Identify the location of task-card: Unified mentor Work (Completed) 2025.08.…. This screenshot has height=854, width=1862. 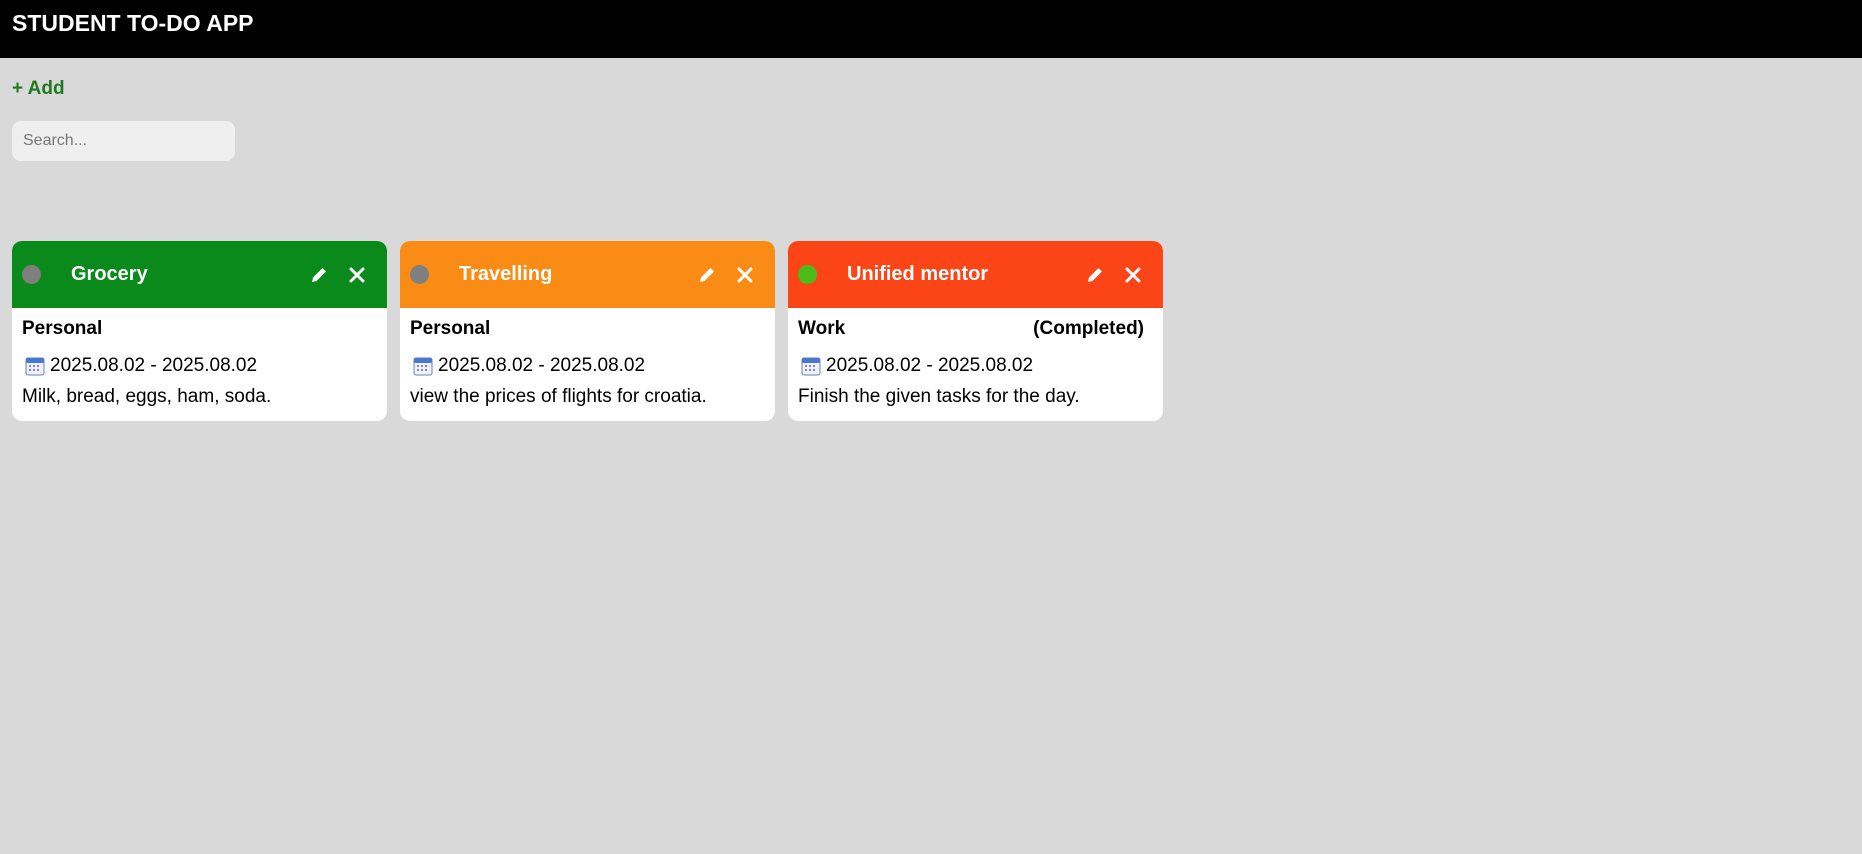
(975, 331).